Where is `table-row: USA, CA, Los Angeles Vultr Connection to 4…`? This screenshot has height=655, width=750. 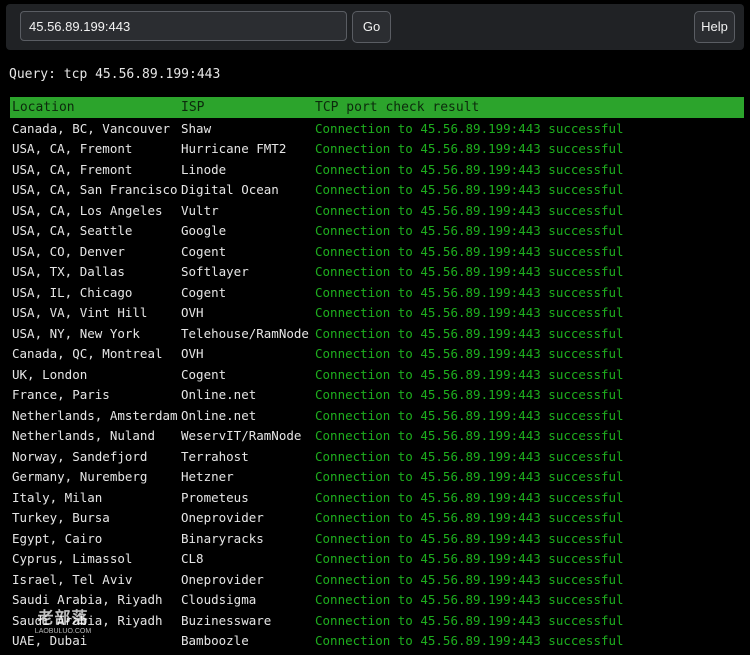
table-row: USA, CA, Los Angeles Vultr Connection to 4… is located at coordinates (377, 210).